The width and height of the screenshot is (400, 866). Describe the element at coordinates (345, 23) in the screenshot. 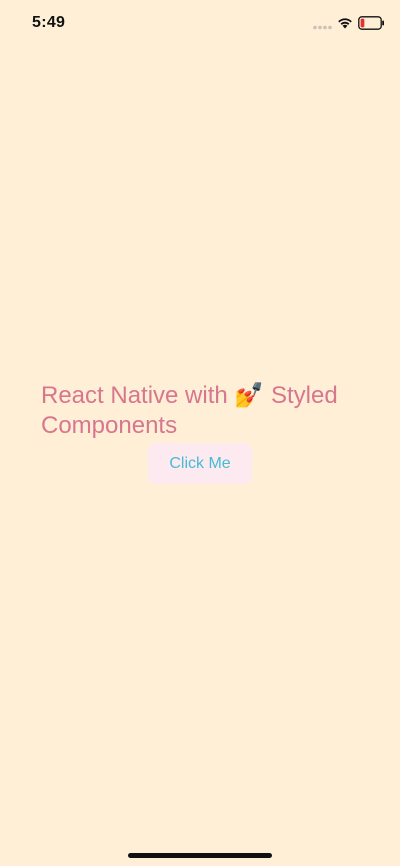

I see `wifi-icon` at that location.